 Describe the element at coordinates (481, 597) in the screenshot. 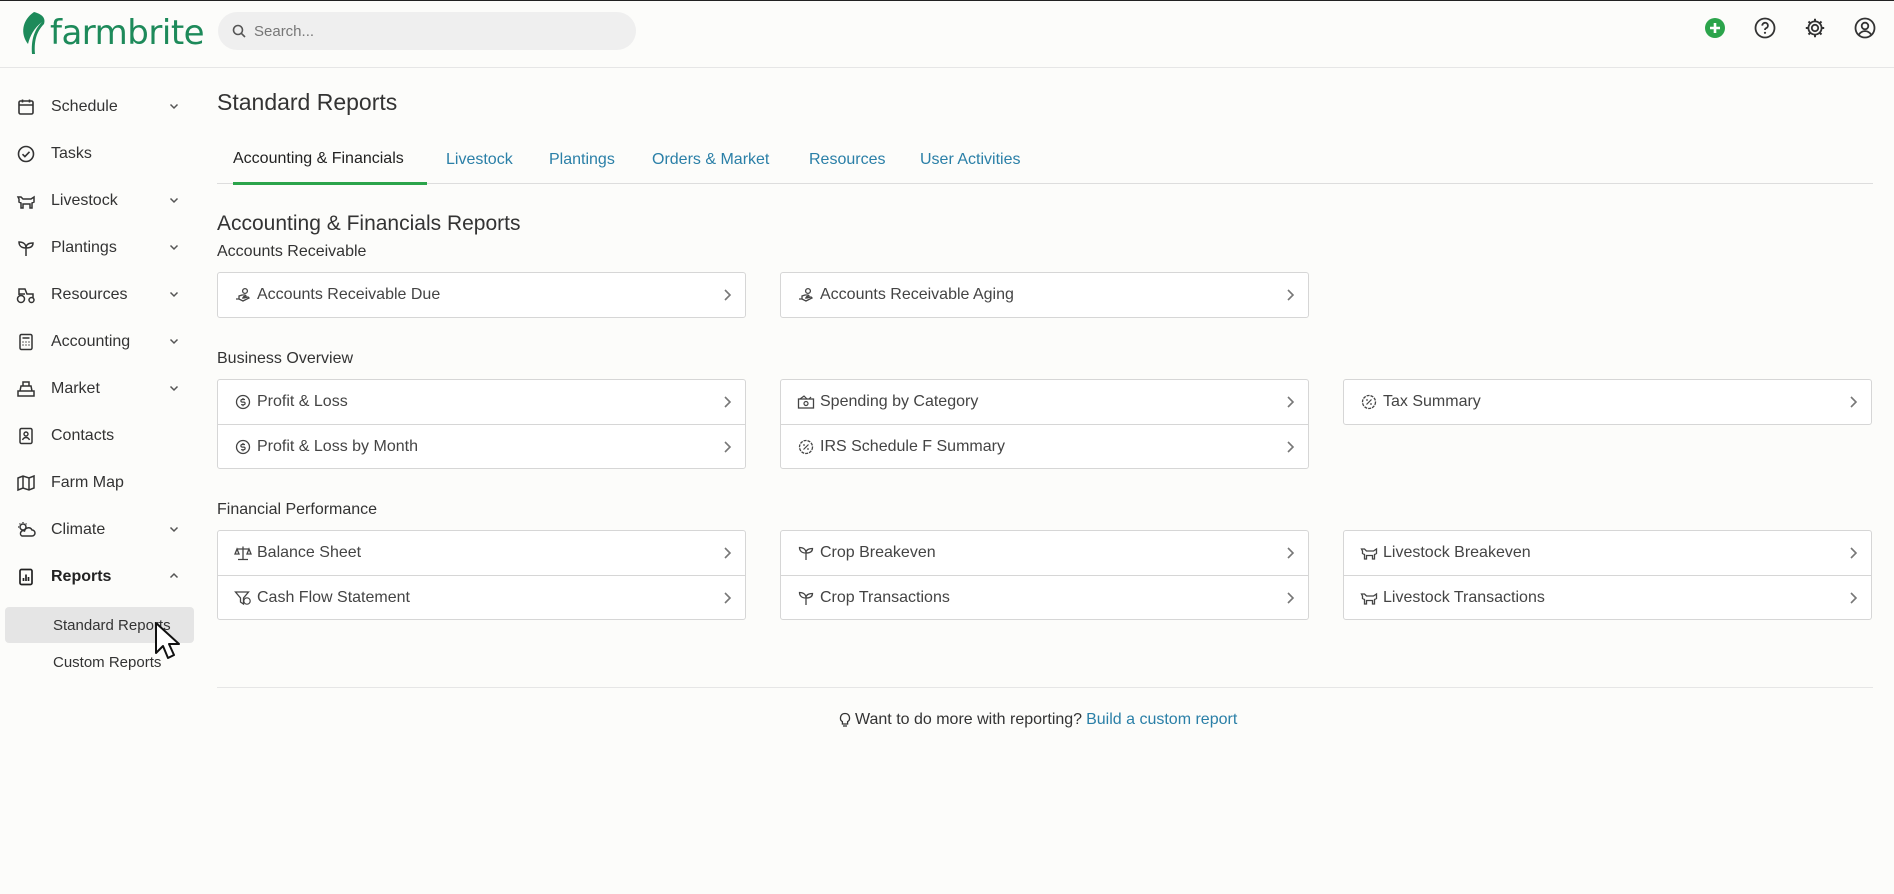

I see `report-link-cash-flow-statement: Cash Flow Statement` at that location.